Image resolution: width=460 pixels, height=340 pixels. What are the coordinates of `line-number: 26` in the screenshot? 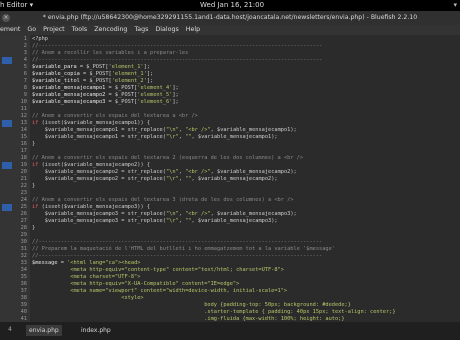 It's located at (23, 214).